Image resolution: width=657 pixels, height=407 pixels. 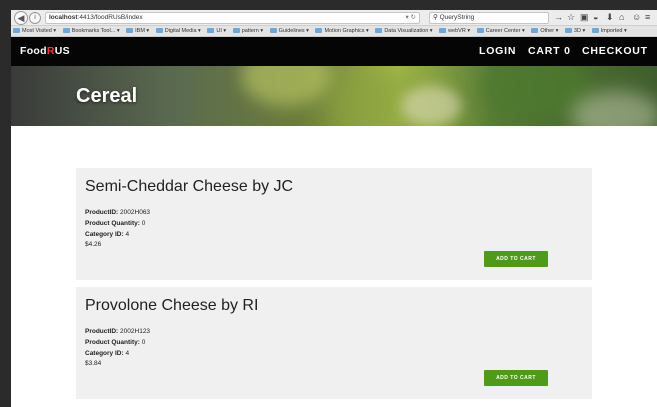 I want to click on sync-icon: ☺, so click(x=636, y=17).